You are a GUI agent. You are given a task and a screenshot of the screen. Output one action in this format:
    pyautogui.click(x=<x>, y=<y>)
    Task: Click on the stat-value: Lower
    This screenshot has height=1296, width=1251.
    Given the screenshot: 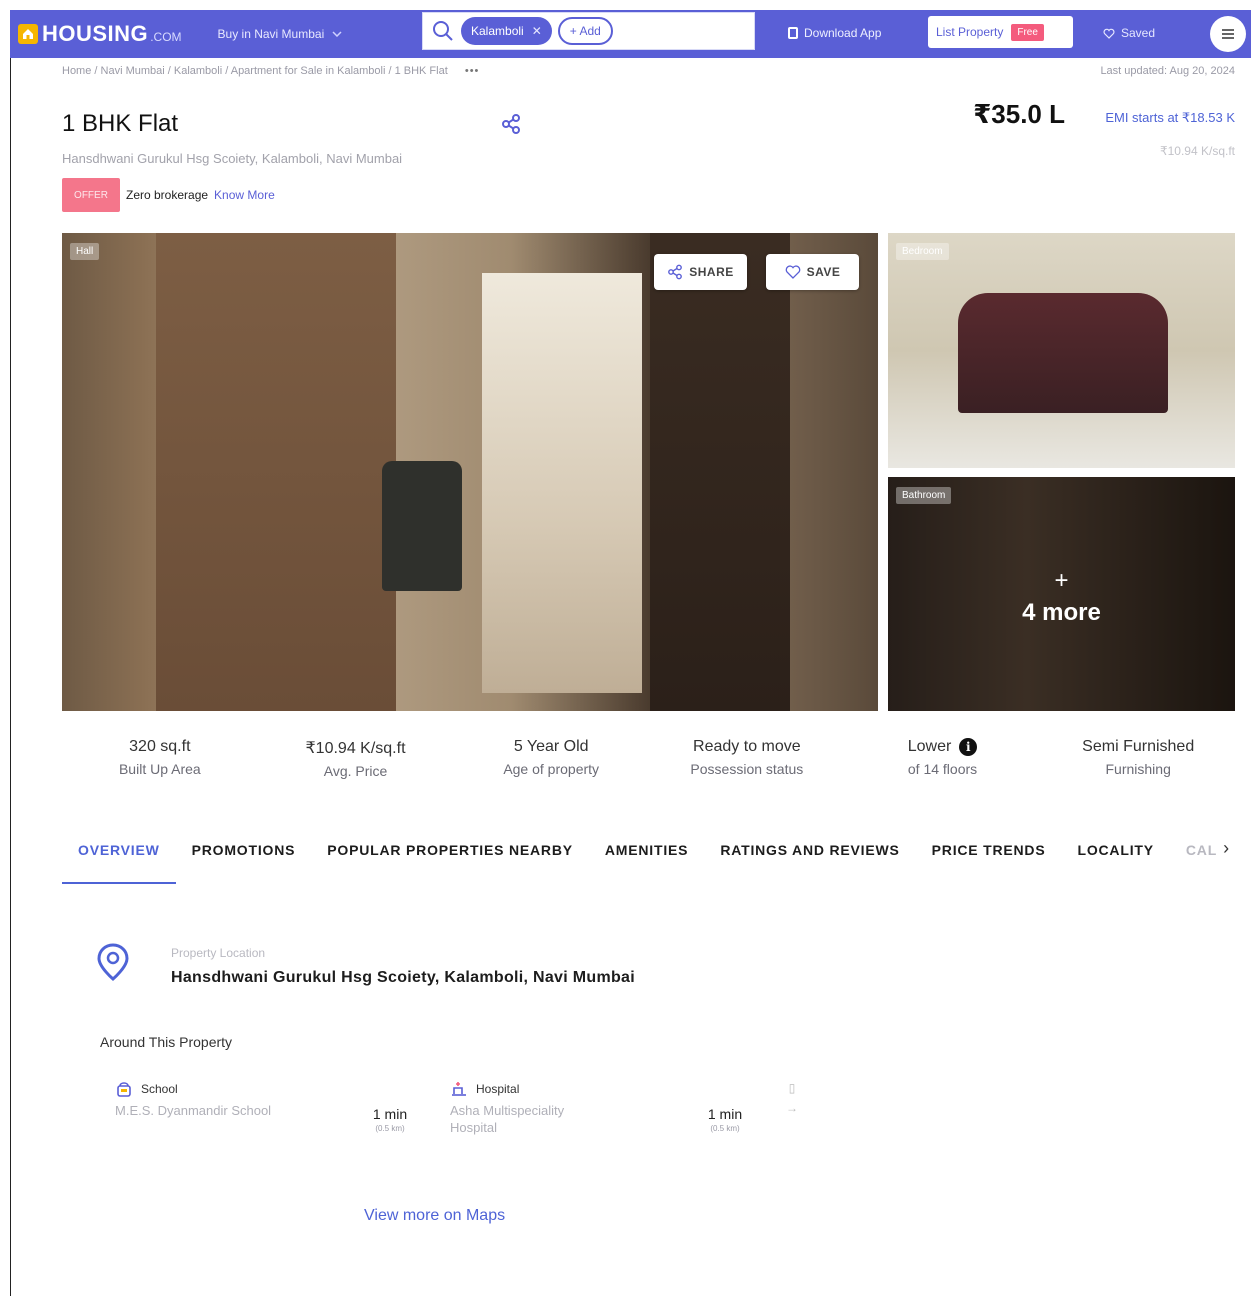 What is the action you would take?
    pyautogui.click(x=929, y=746)
    